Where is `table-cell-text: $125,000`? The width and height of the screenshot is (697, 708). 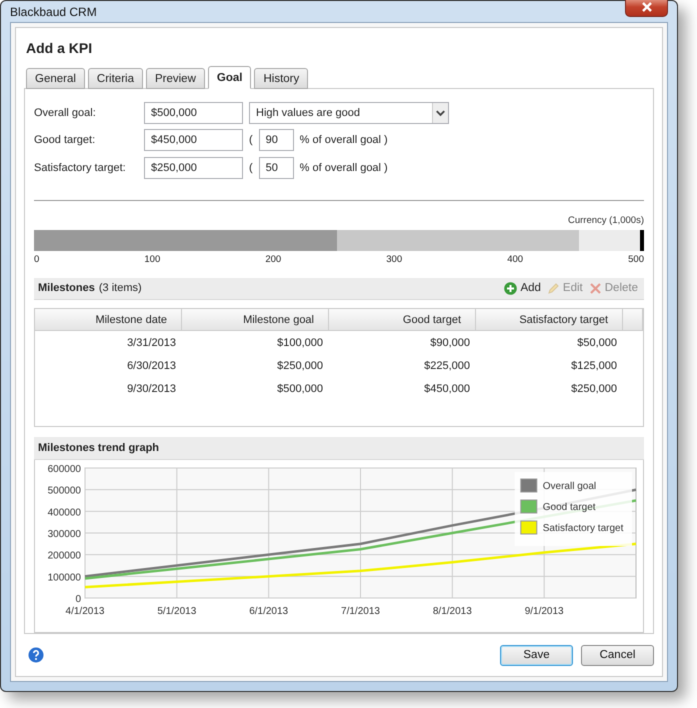 table-cell-text: $125,000 is located at coordinates (594, 366).